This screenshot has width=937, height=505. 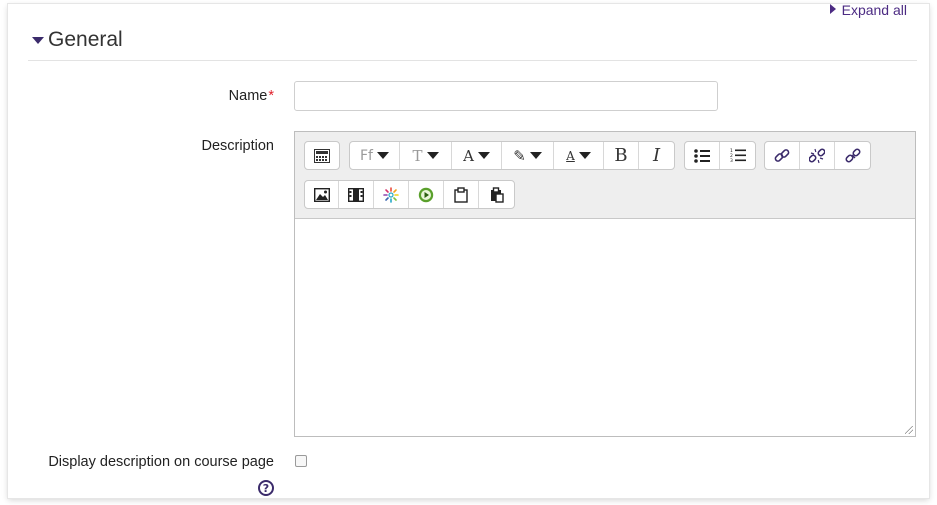 What do you see at coordinates (472, 60) in the screenshot?
I see `section-divider` at bounding box center [472, 60].